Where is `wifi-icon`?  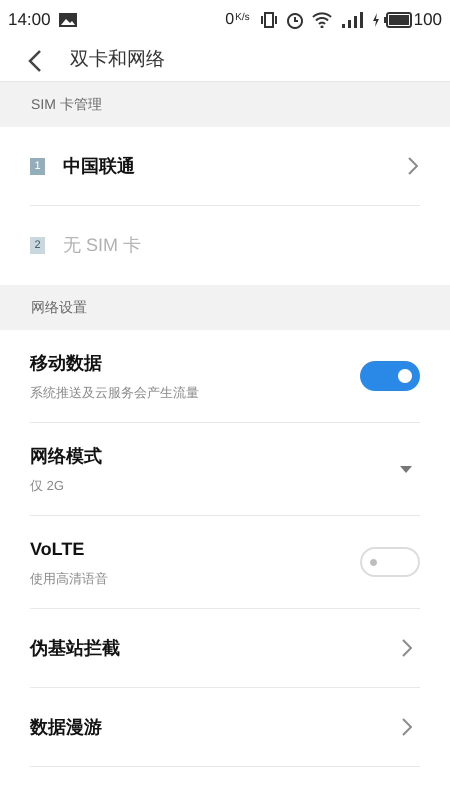 wifi-icon is located at coordinates (322, 20).